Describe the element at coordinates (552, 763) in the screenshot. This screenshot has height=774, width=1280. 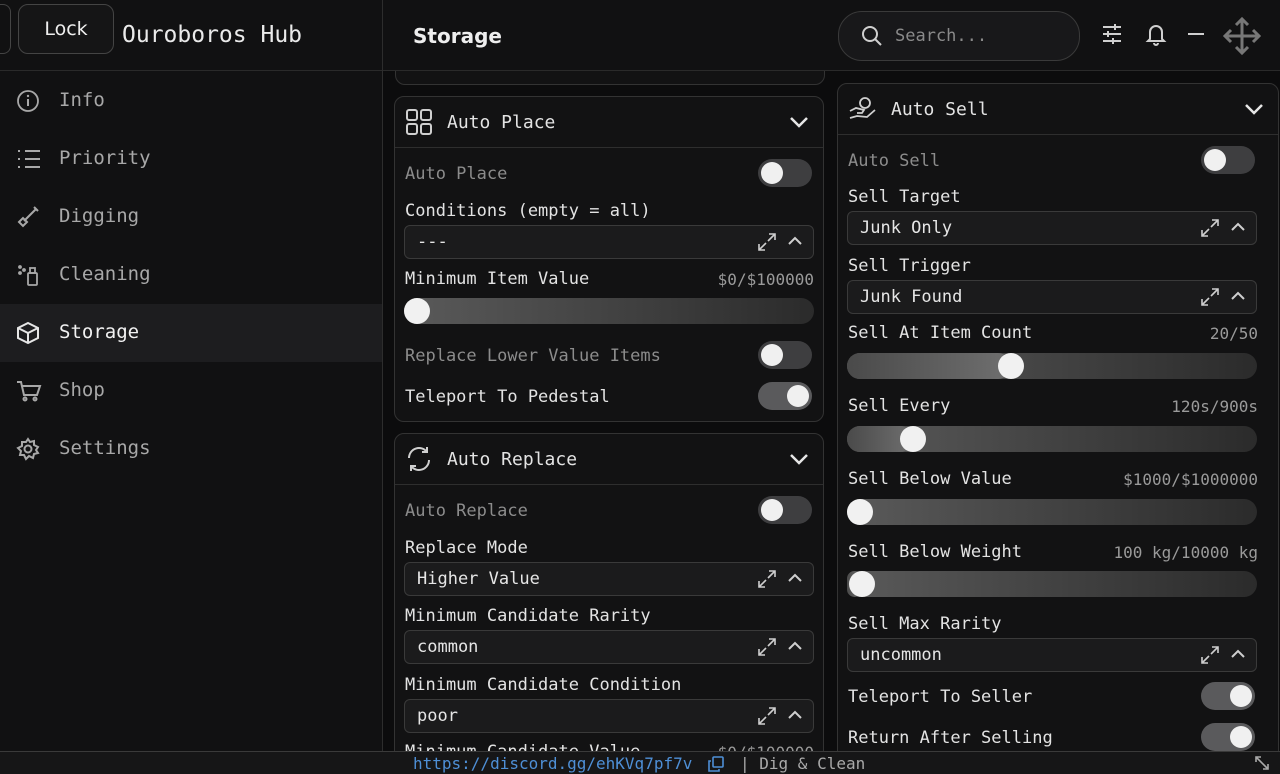
I see `discord-link: https://discord.gg/ehKVq7pf7v` at that location.